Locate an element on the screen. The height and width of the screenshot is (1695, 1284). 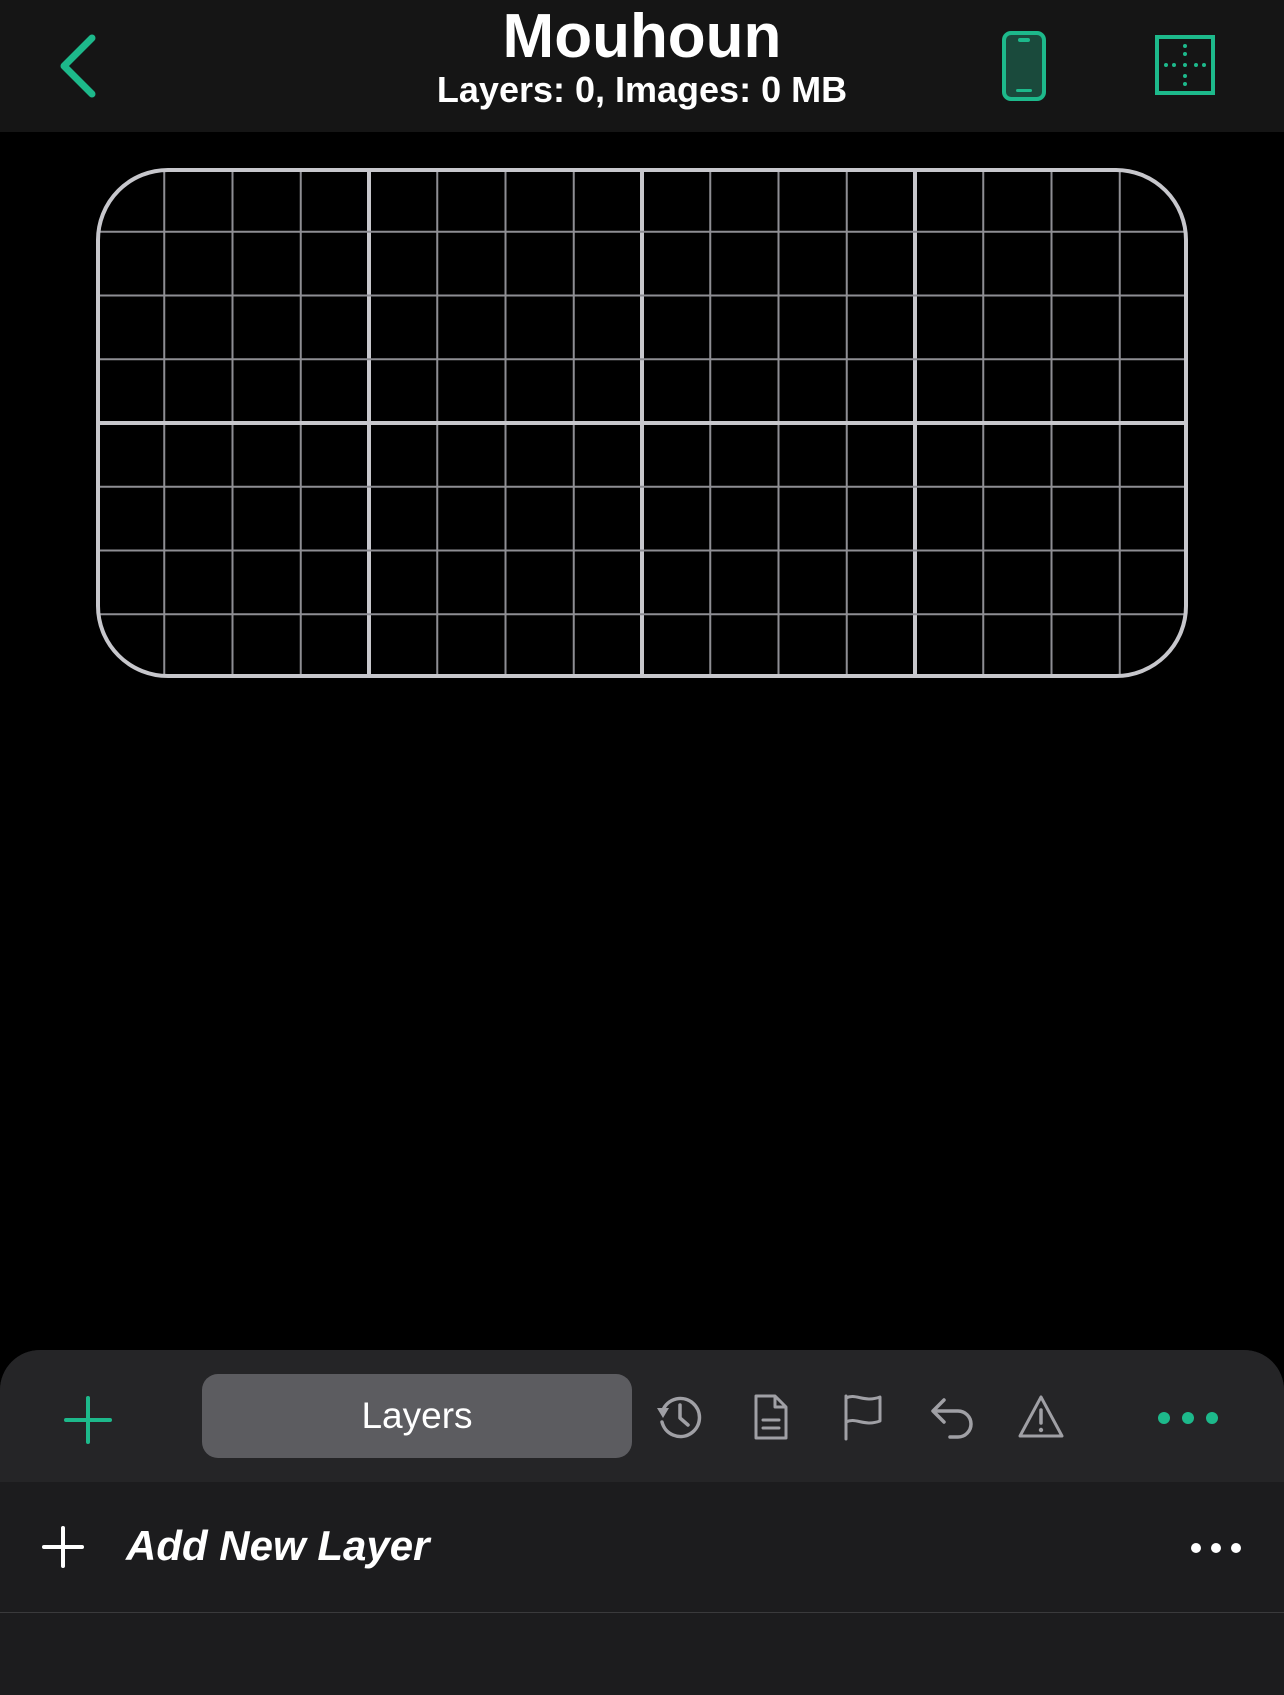
page-subtitle: Layers: 0, Images: 0 MB is located at coordinates (642, 89).